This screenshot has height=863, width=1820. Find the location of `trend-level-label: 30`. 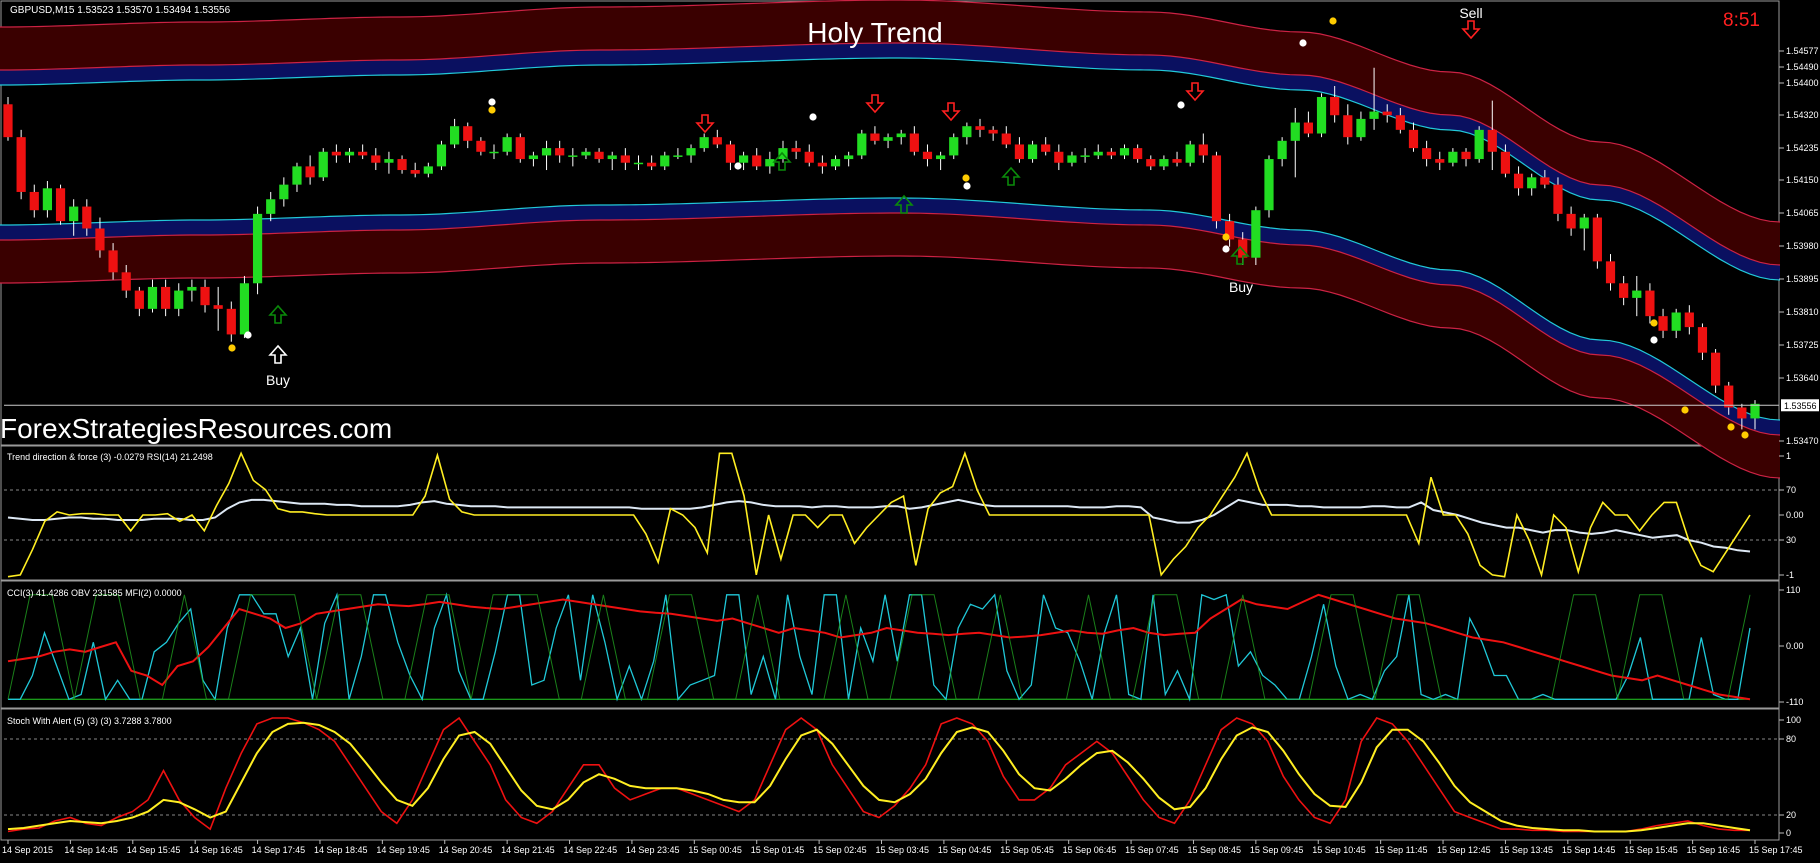

trend-level-label: 30 is located at coordinates (1791, 540).